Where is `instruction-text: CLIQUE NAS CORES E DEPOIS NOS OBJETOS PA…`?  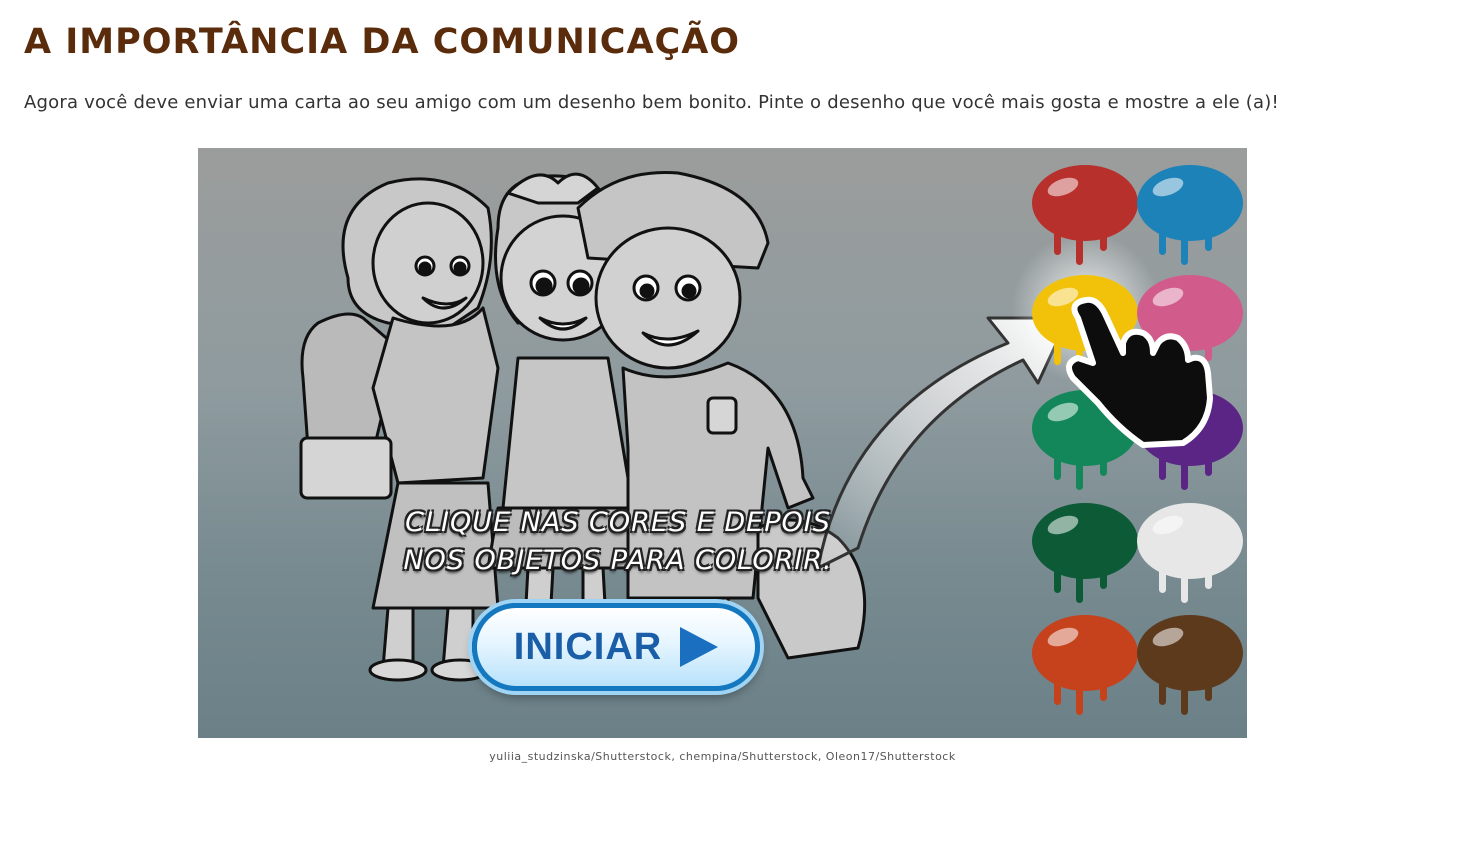 instruction-text: CLIQUE NAS CORES E DEPOIS NOS OBJETOS PA… is located at coordinates (618, 542).